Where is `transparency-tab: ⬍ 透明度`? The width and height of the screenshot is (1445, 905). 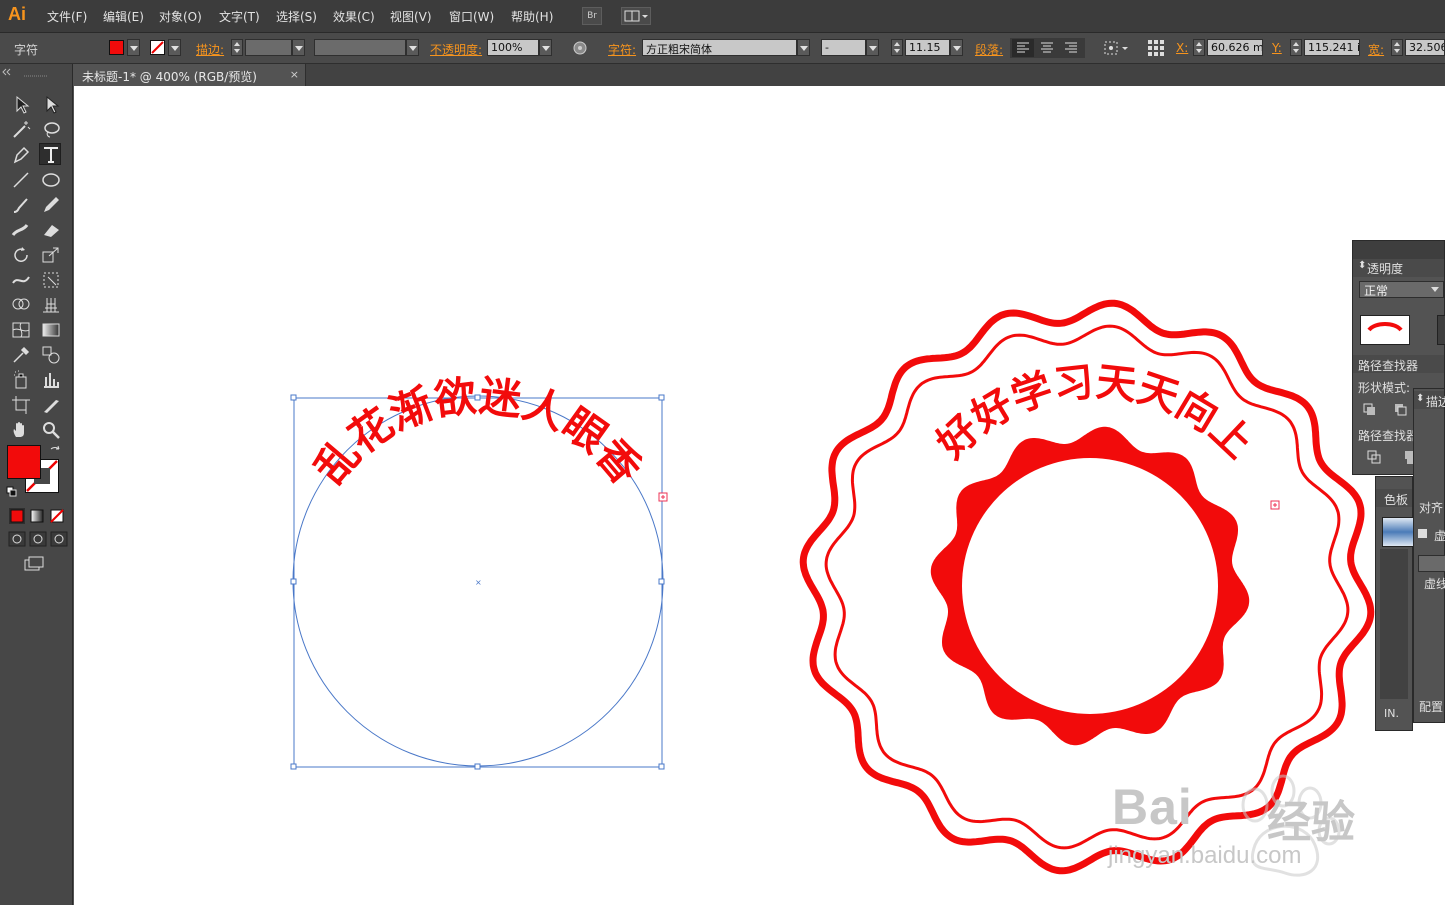 transparency-tab: ⬍ 透明度 is located at coordinates (1398, 268).